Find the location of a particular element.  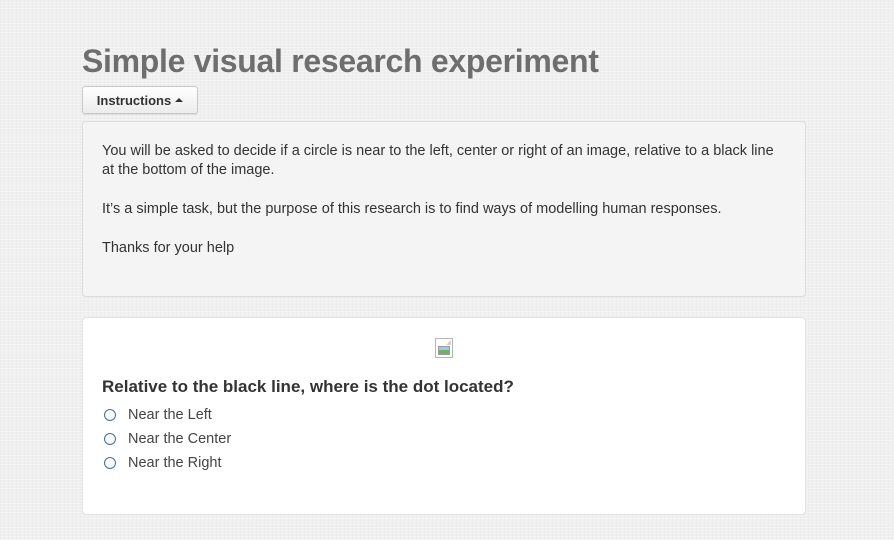

option-label: Near the Right is located at coordinates (175, 463).